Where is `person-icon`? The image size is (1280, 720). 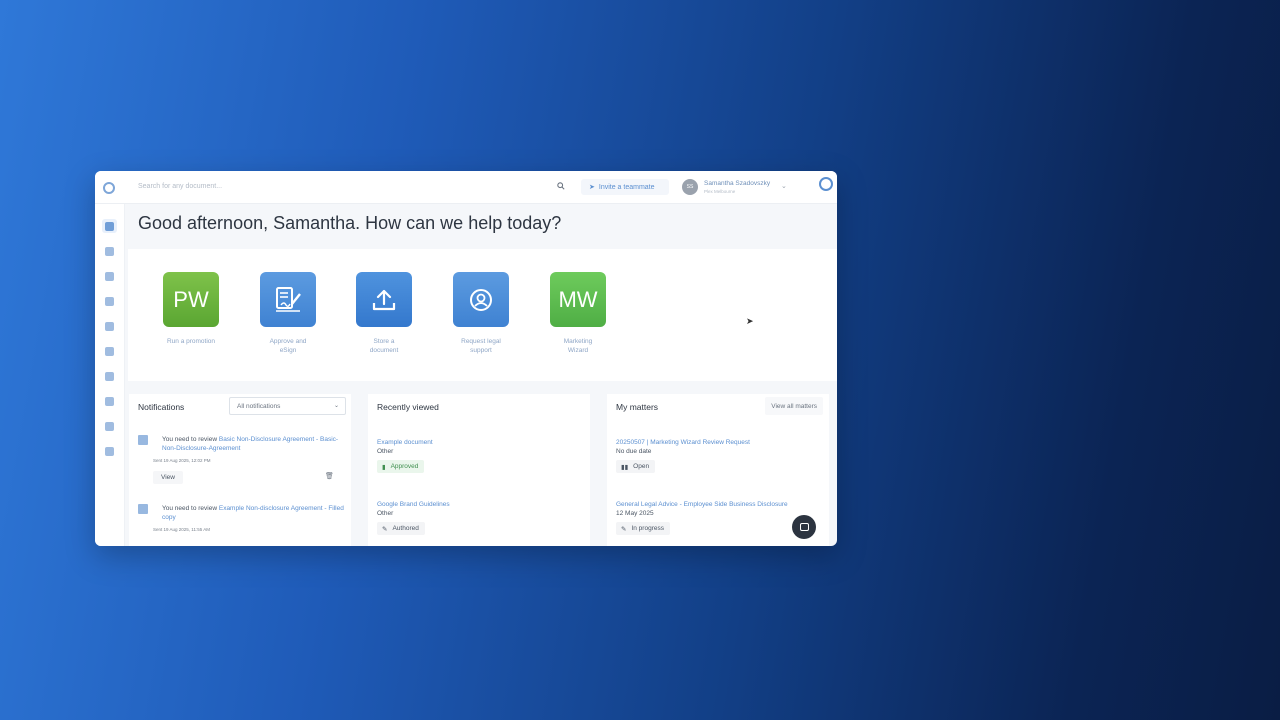 person-icon is located at coordinates (481, 299).